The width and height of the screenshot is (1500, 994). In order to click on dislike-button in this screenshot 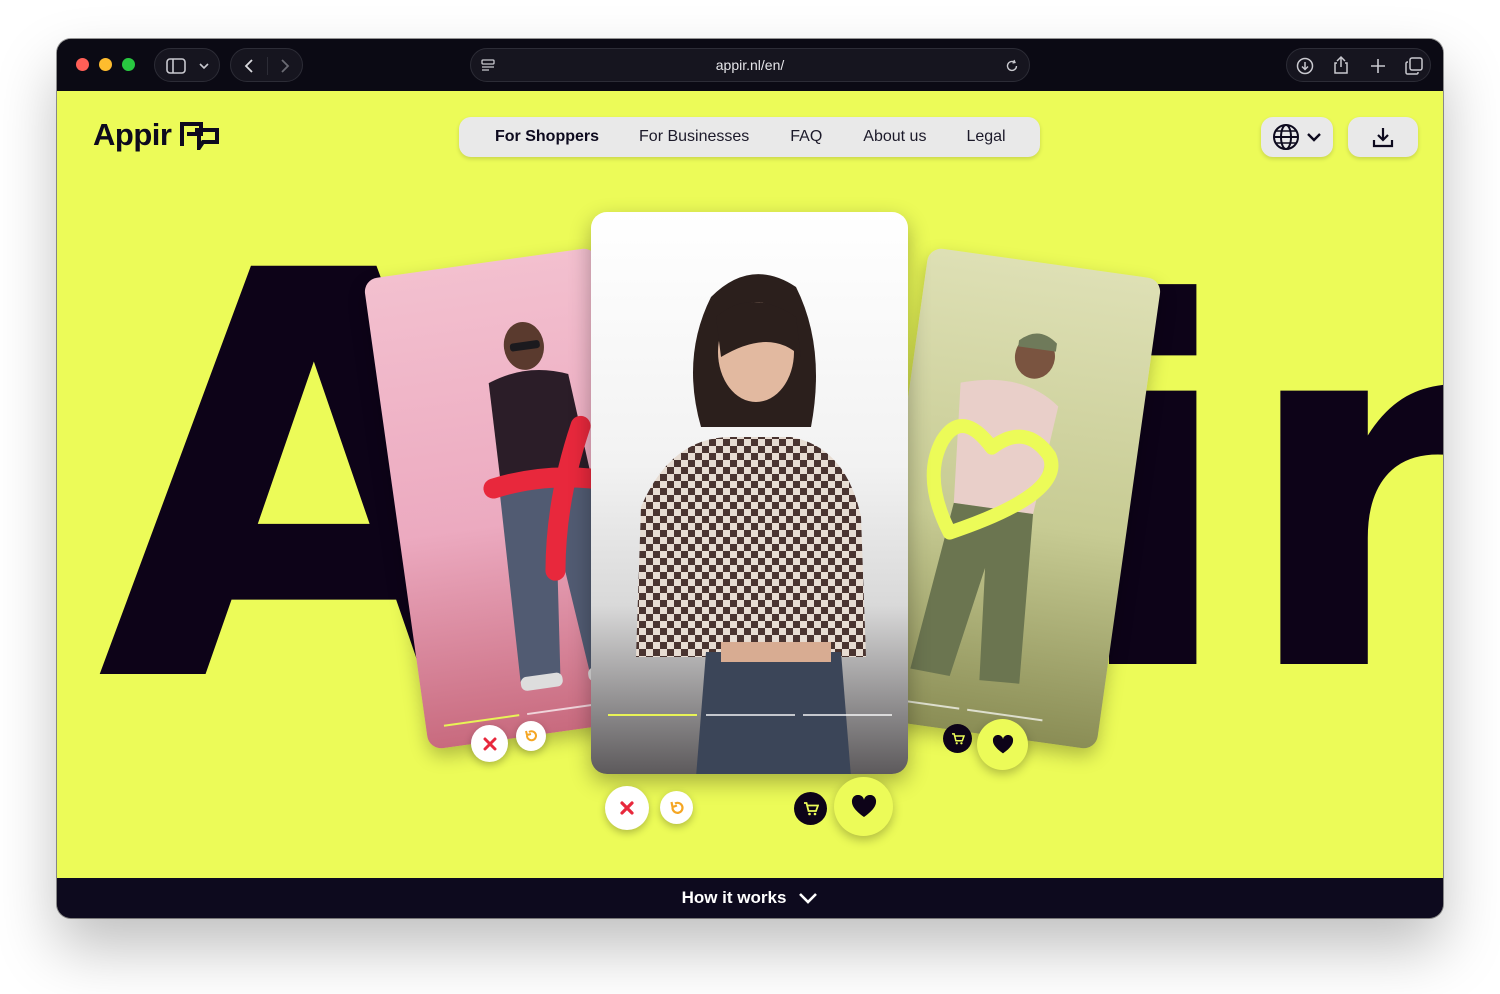, I will do `click(627, 808)`.